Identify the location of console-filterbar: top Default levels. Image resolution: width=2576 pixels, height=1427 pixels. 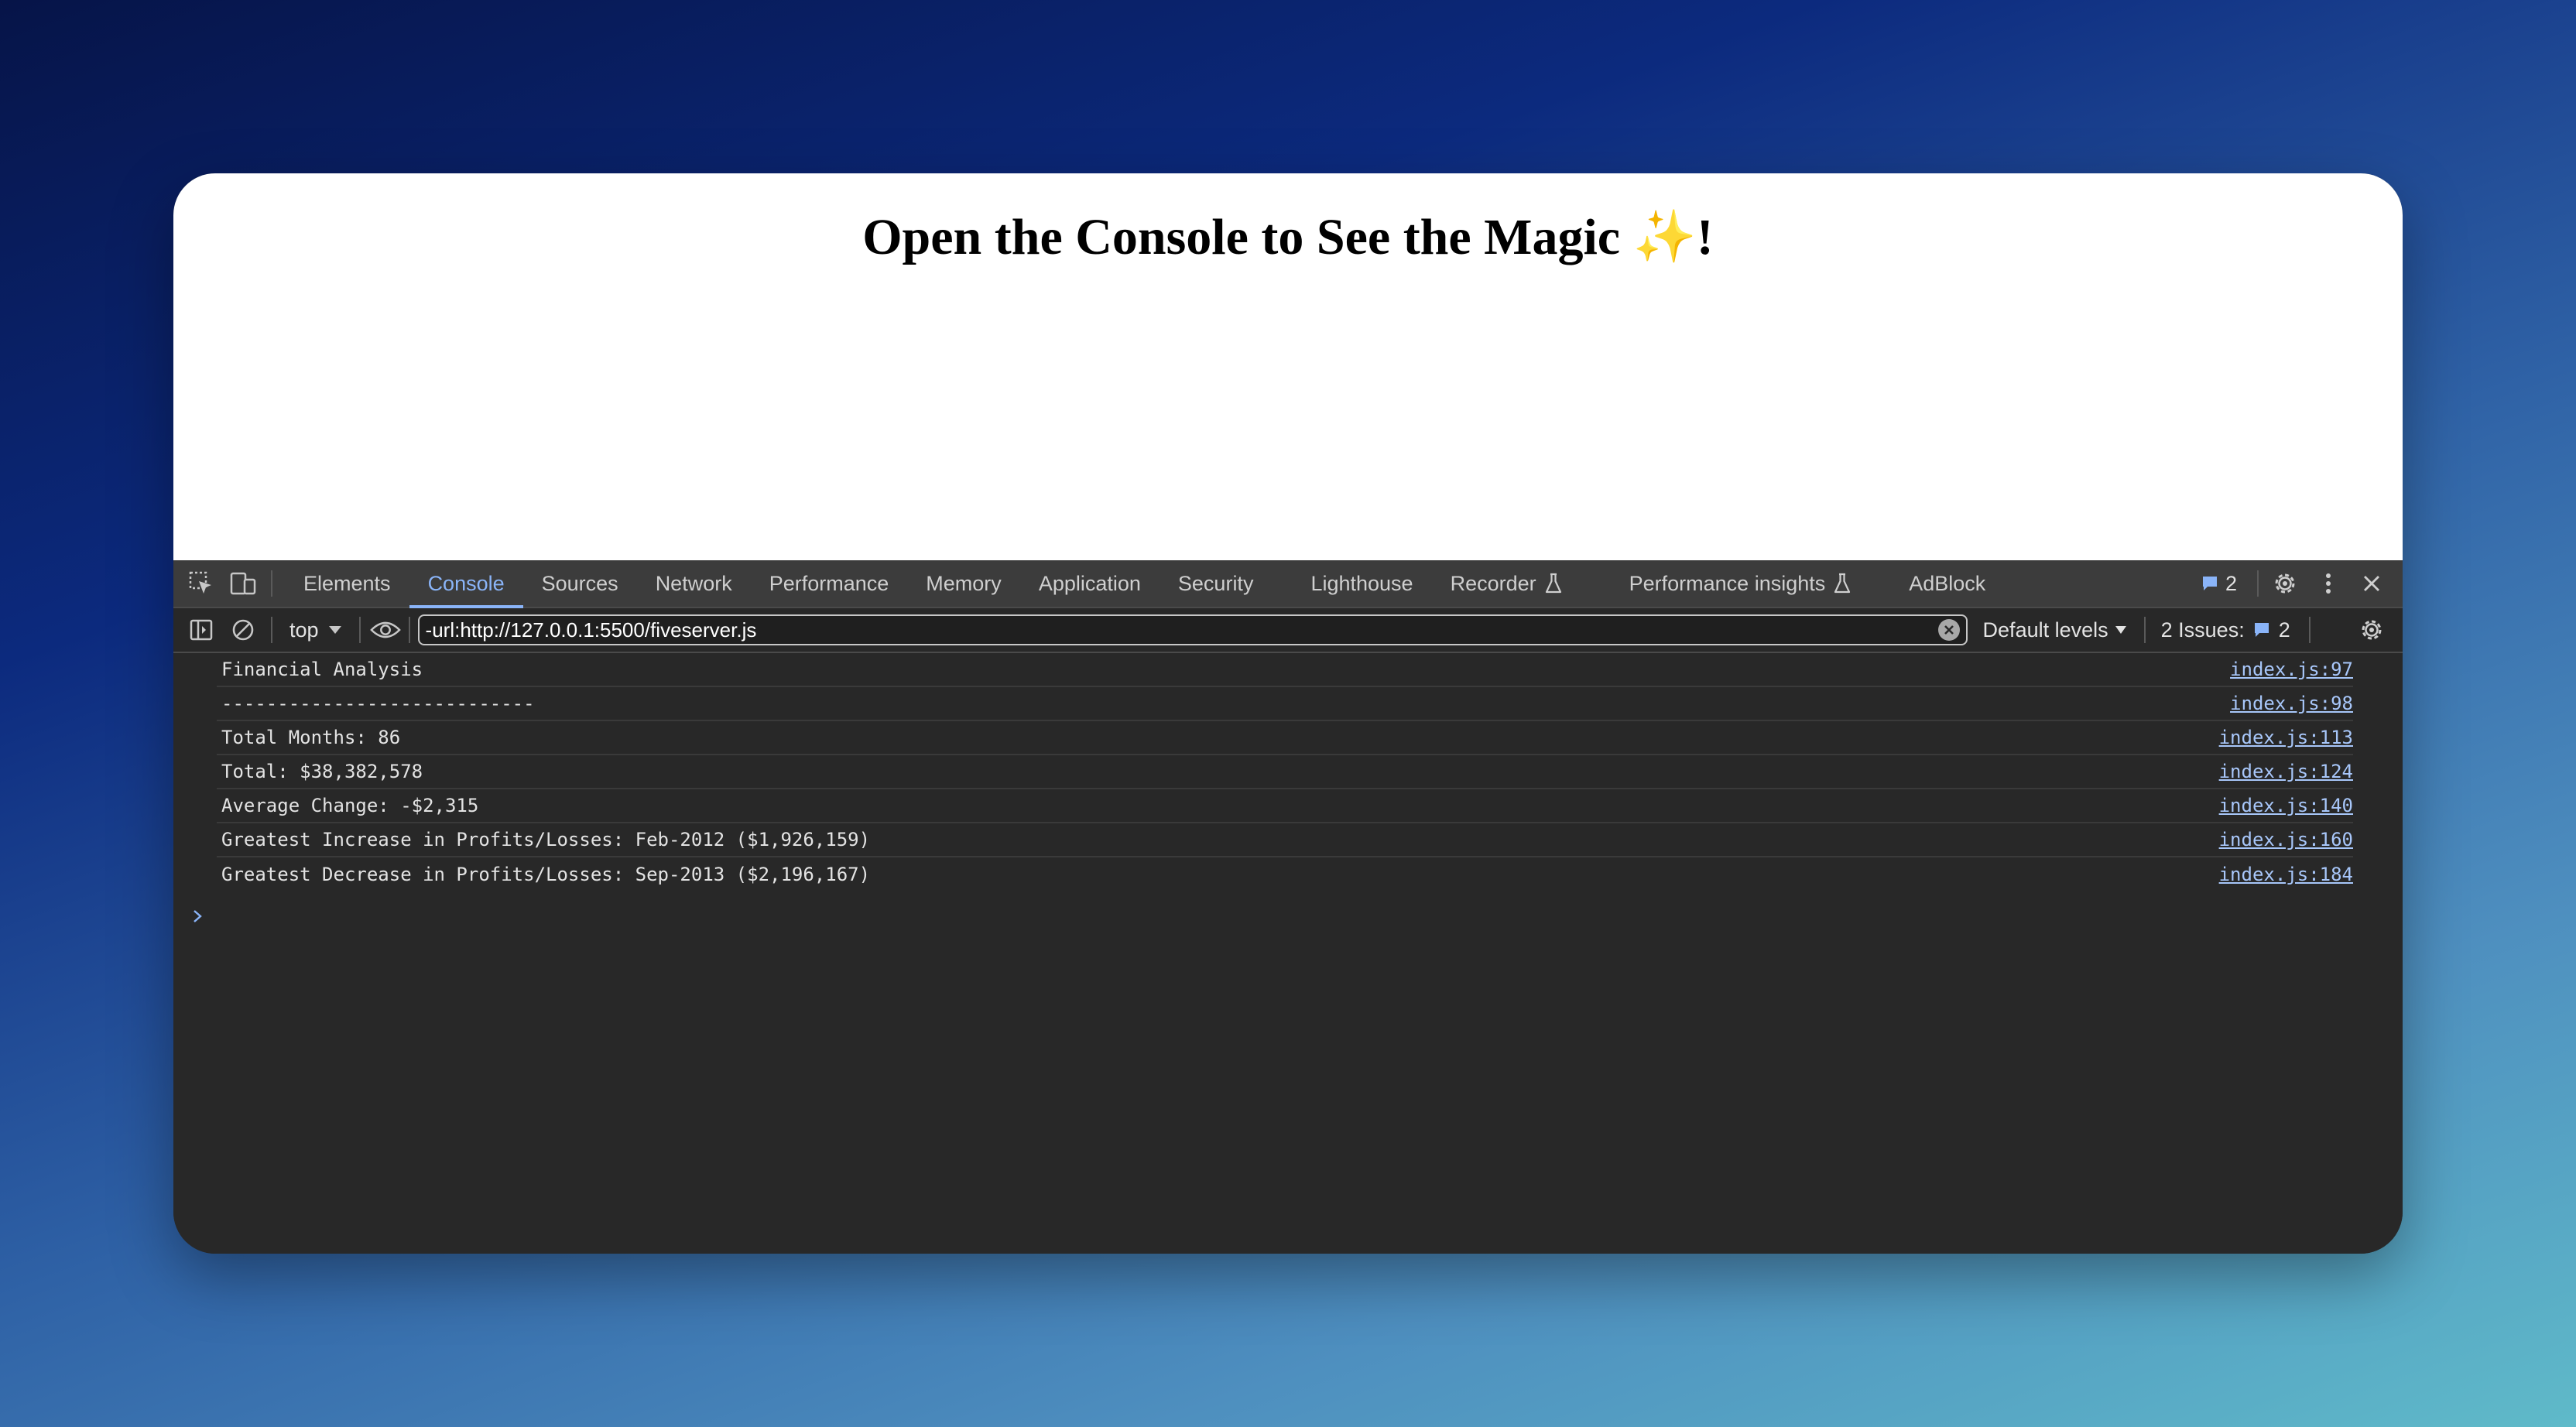
(1288, 630).